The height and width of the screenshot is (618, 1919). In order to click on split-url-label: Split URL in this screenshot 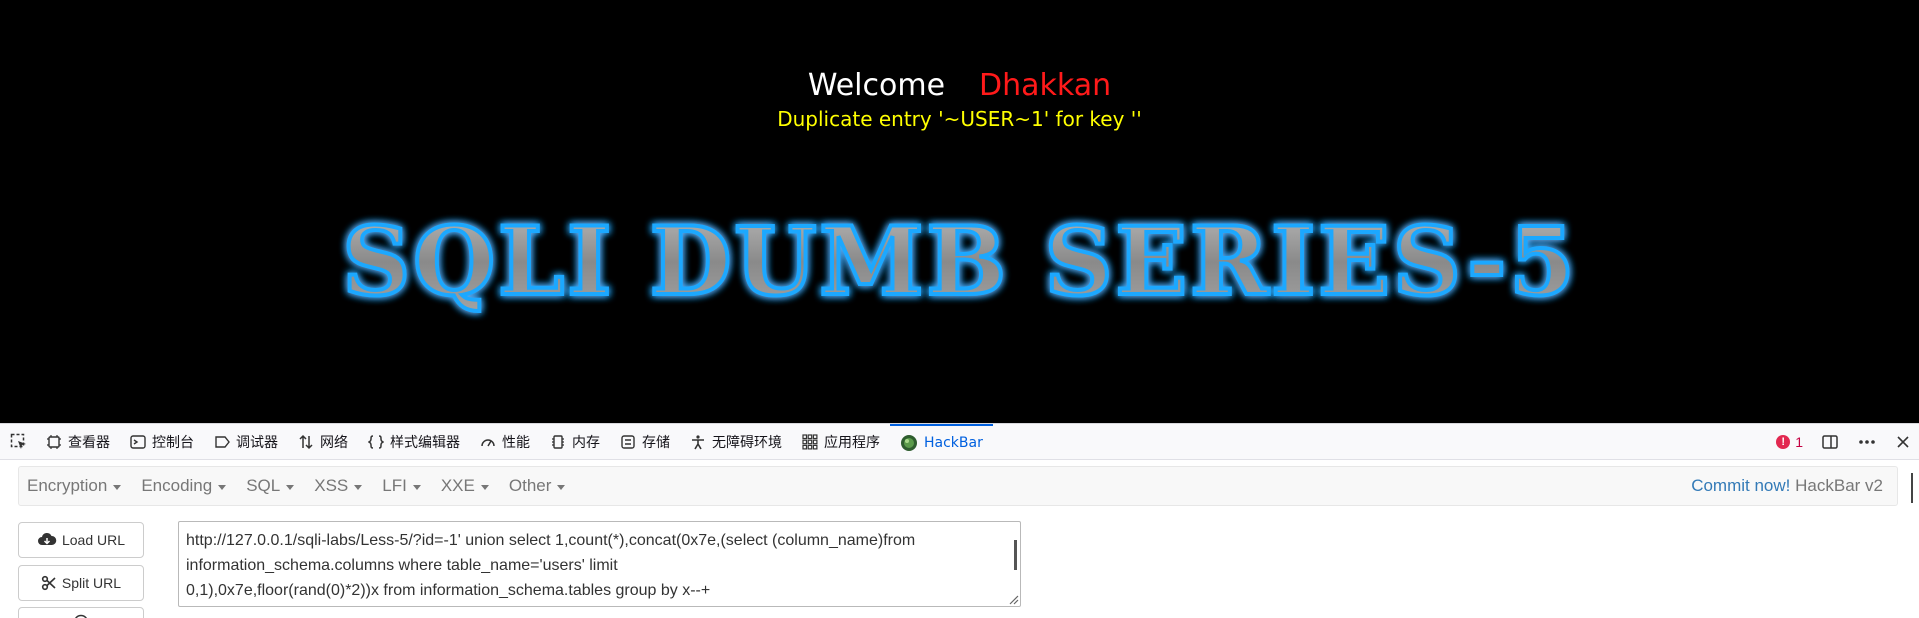, I will do `click(91, 583)`.